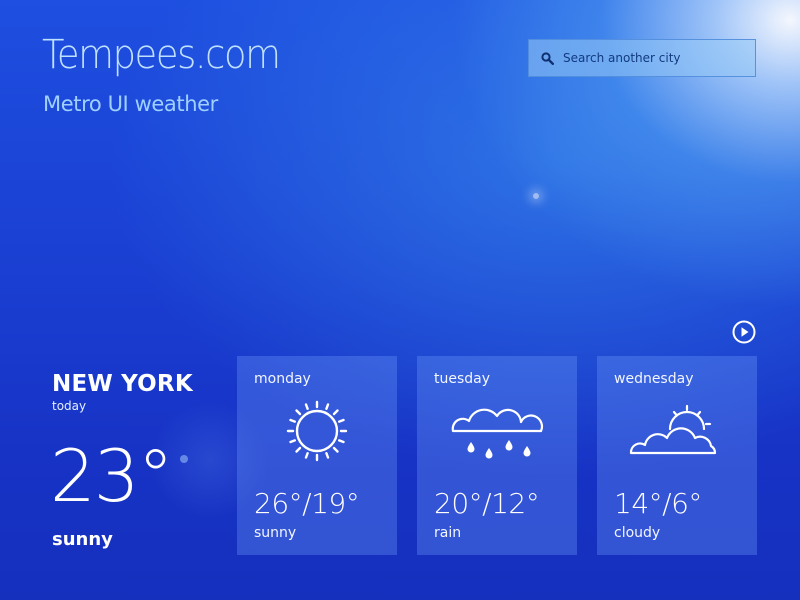 This screenshot has width=800, height=600. Describe the element at coordinates (637, 533) in the screenshot. I see `forecast-condition: cloudy` at that location.